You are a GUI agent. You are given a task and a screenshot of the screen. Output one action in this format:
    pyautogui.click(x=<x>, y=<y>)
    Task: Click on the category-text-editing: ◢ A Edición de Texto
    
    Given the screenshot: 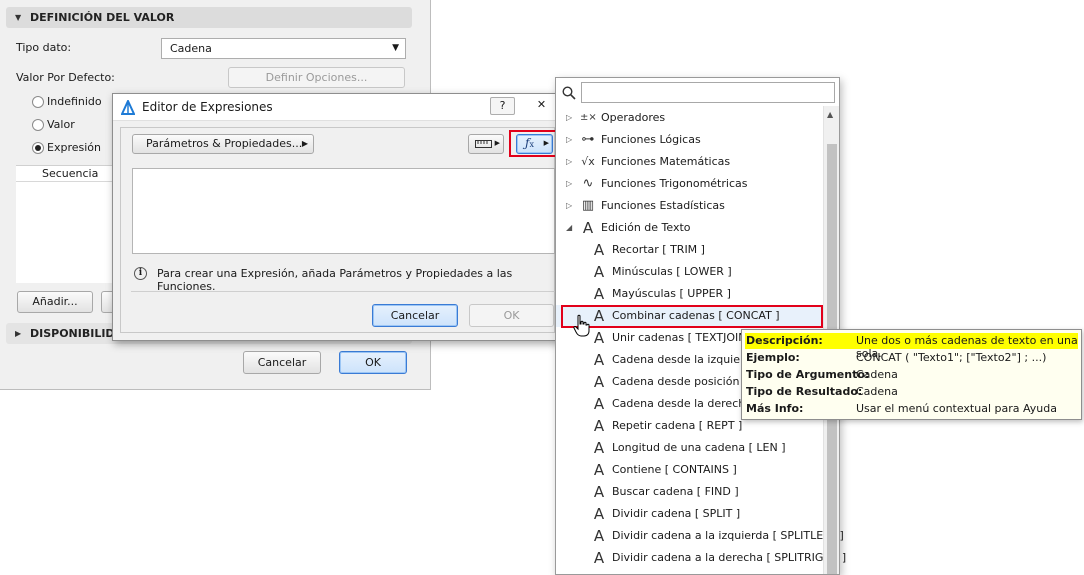 What is the action you would take?
    pyautogui.click(x=690, y=228)
    